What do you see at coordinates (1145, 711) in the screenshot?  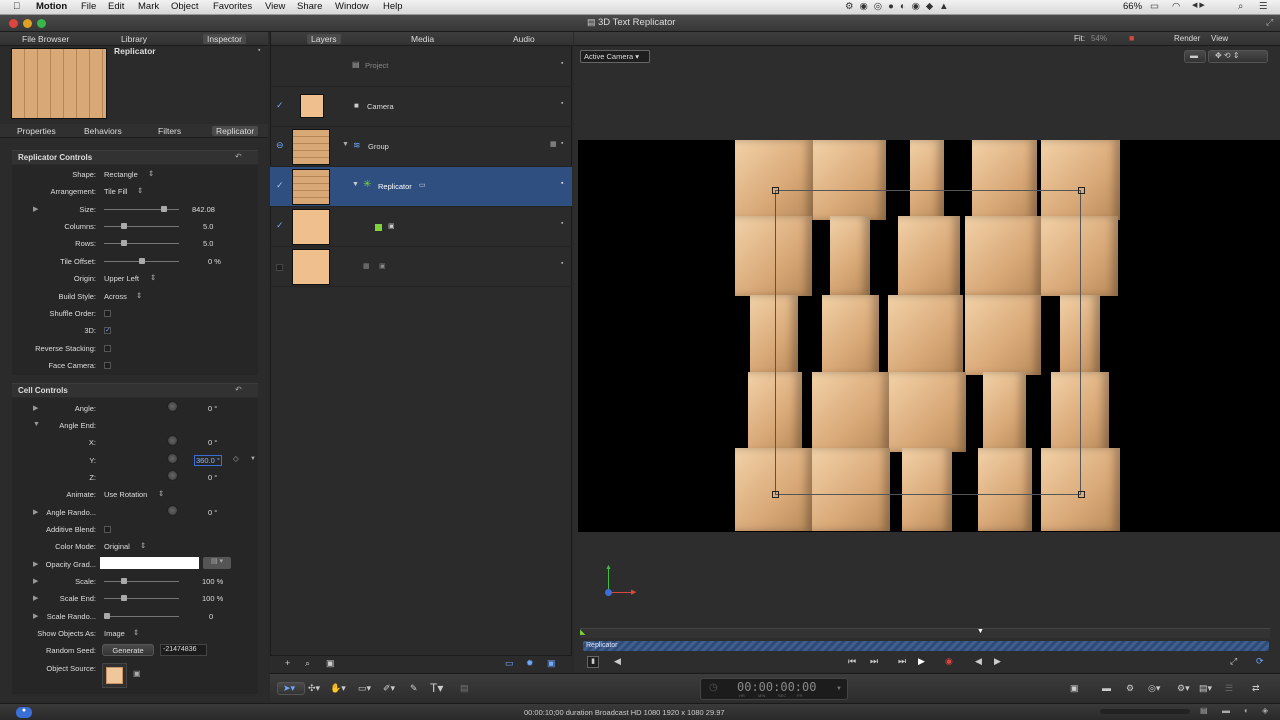 I see `zoom-slider` at bounding box center [1145, 711].